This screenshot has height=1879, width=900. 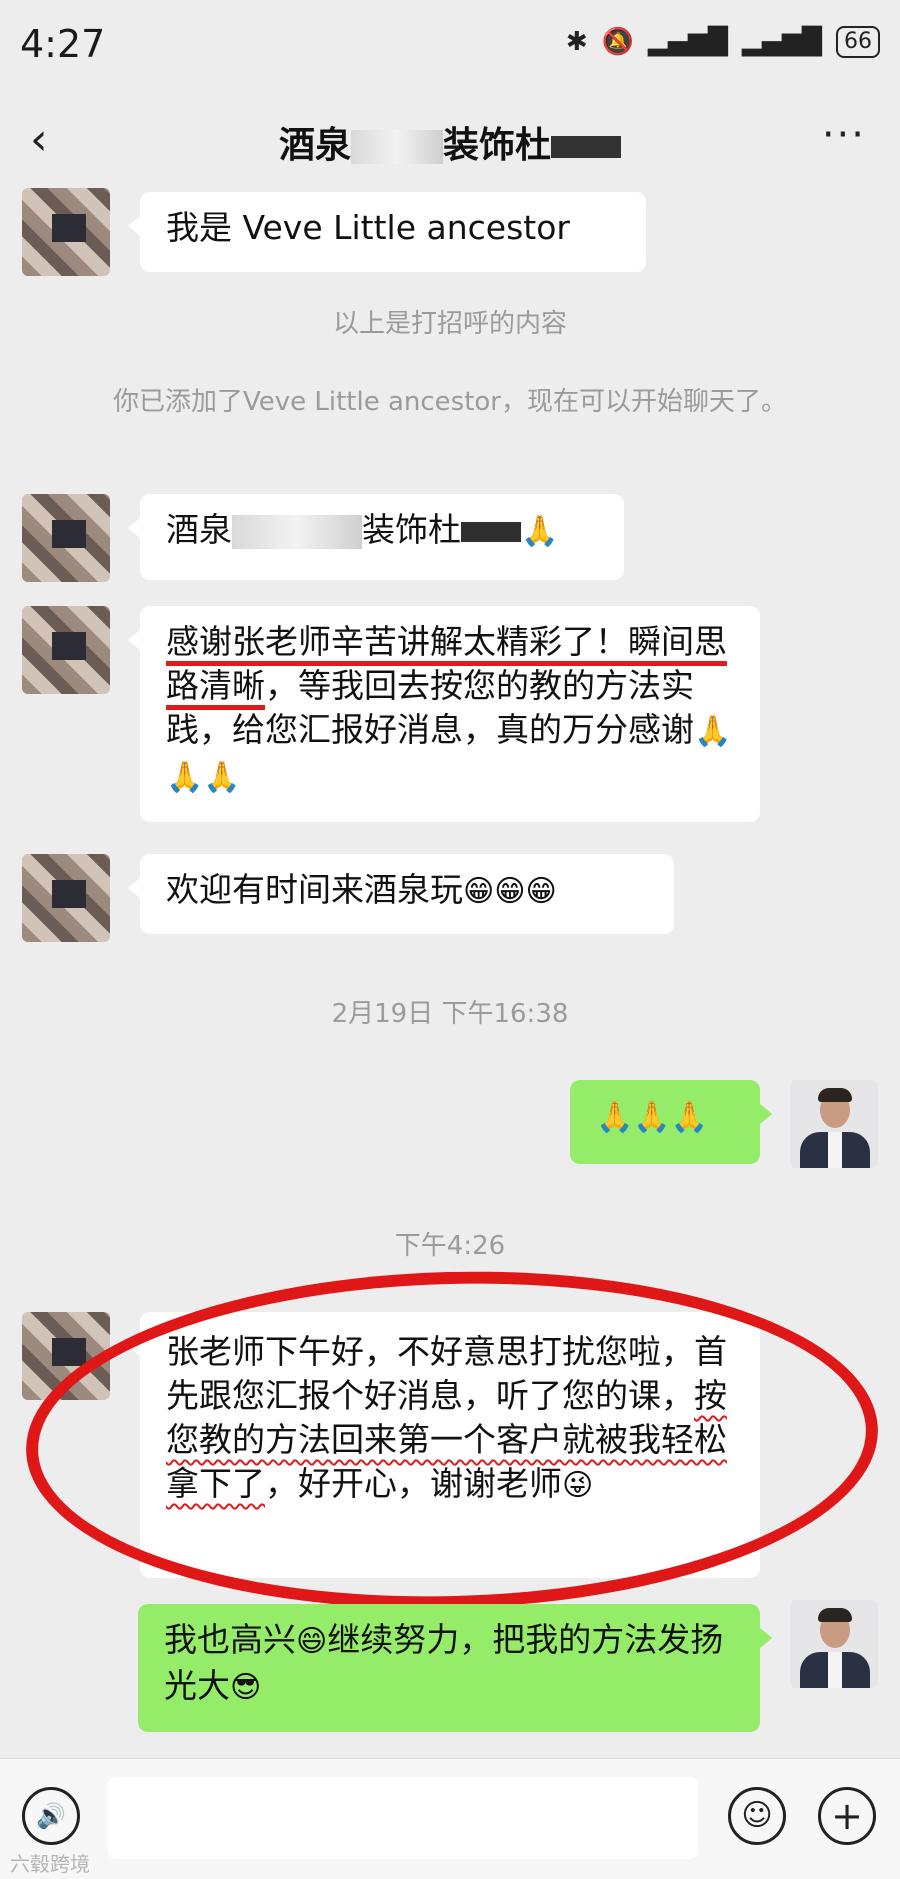 I want to click on message-bubble: 我是 Veve Little ancestor, so click(x=387, y=232).